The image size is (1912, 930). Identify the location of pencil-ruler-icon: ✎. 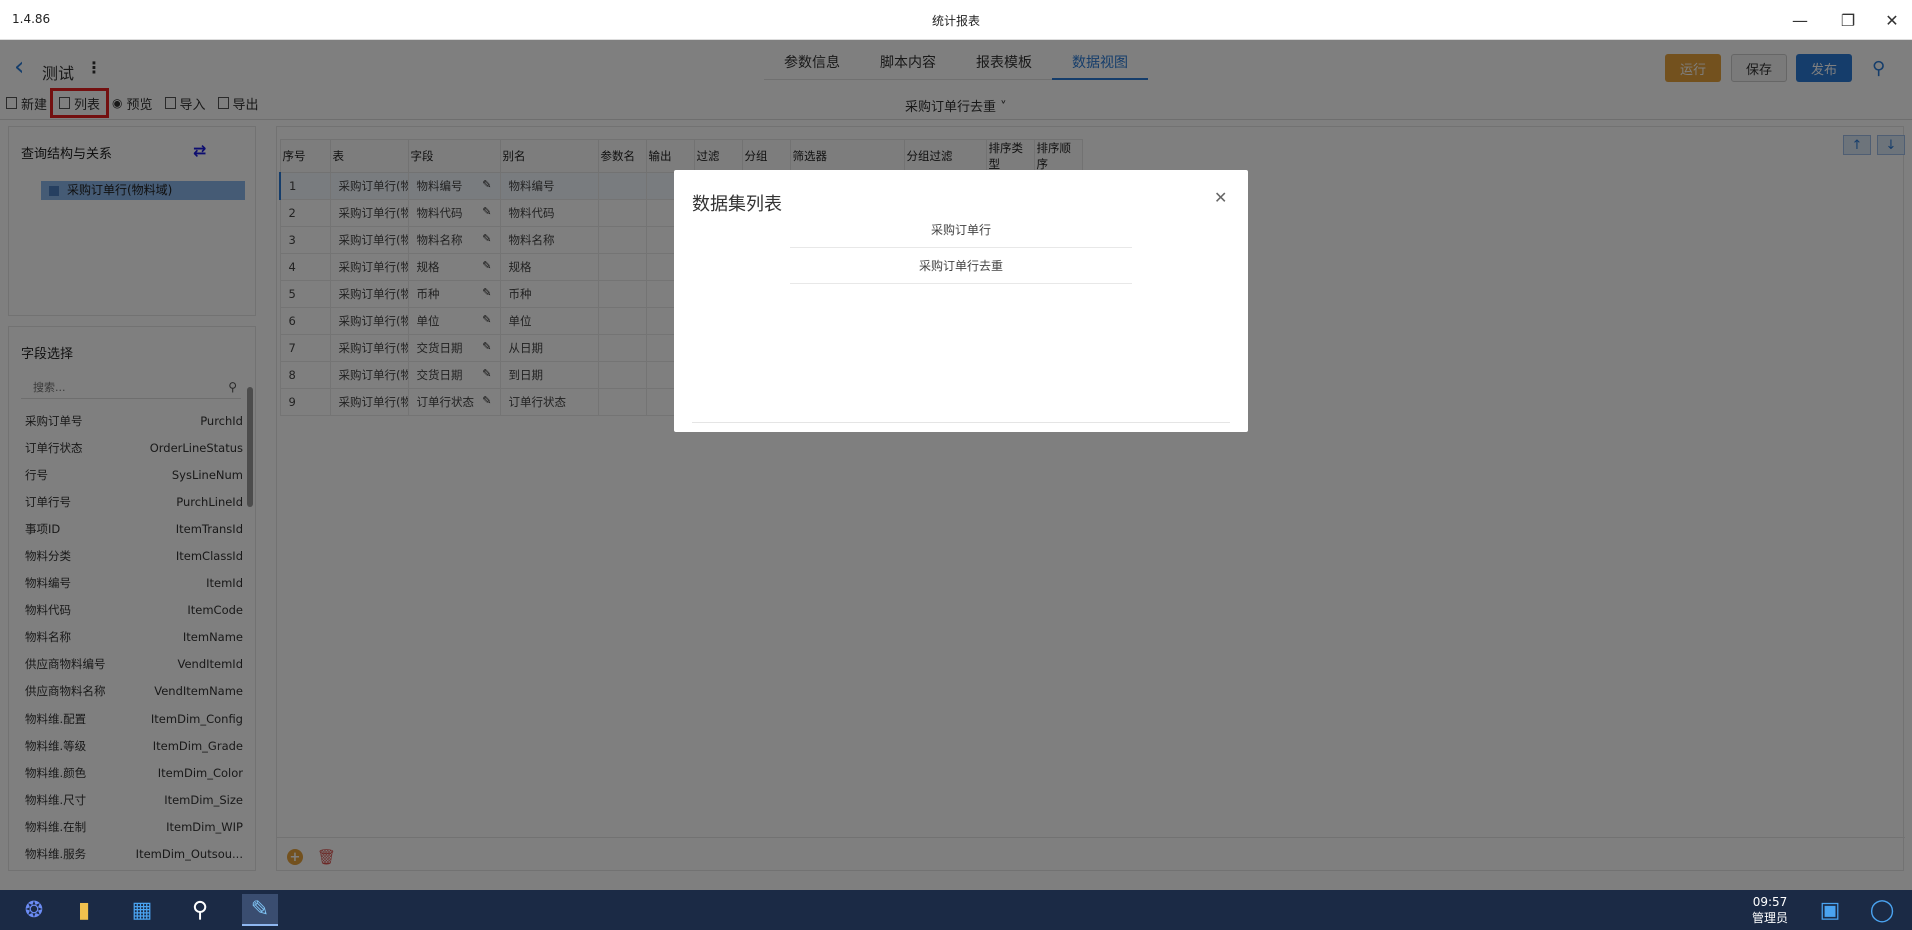
(260, 909).